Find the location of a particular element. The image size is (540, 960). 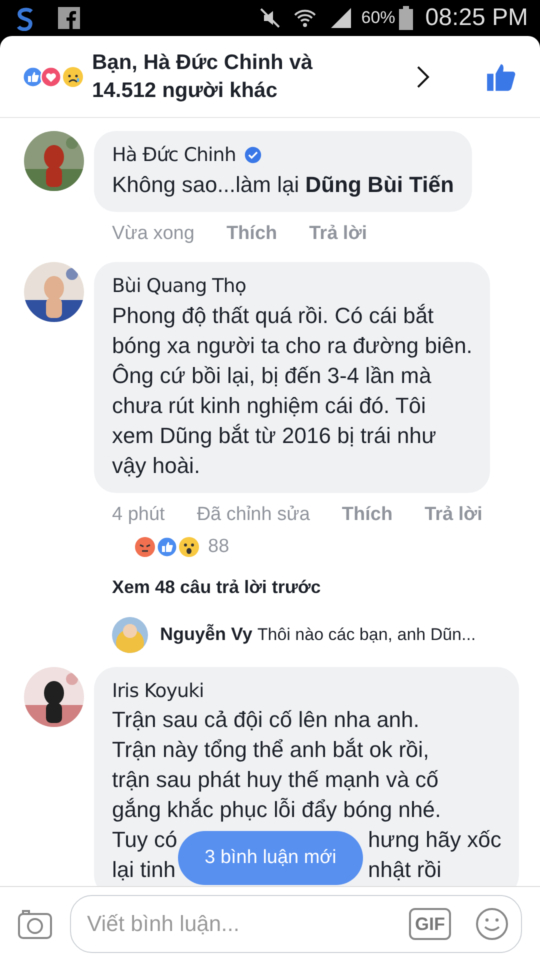

emoji-icon is located at coordinates (492, 923).